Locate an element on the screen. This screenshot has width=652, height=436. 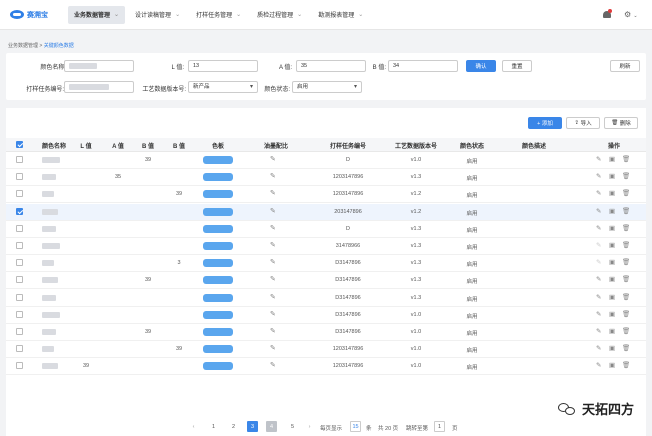
query-button: 确认 is located at coordinates (481, 66).